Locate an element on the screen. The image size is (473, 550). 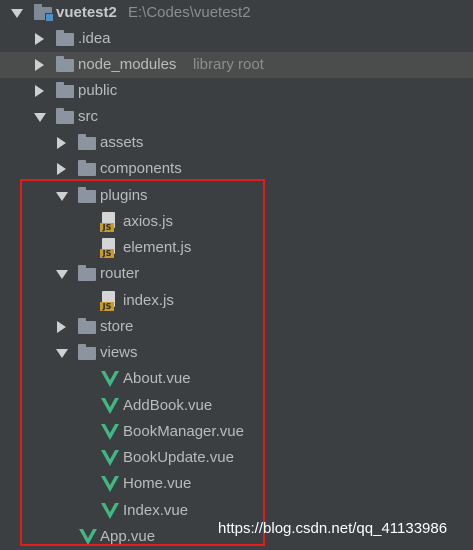
folder-label-idea: .idea is located at coordinates (94, 38).